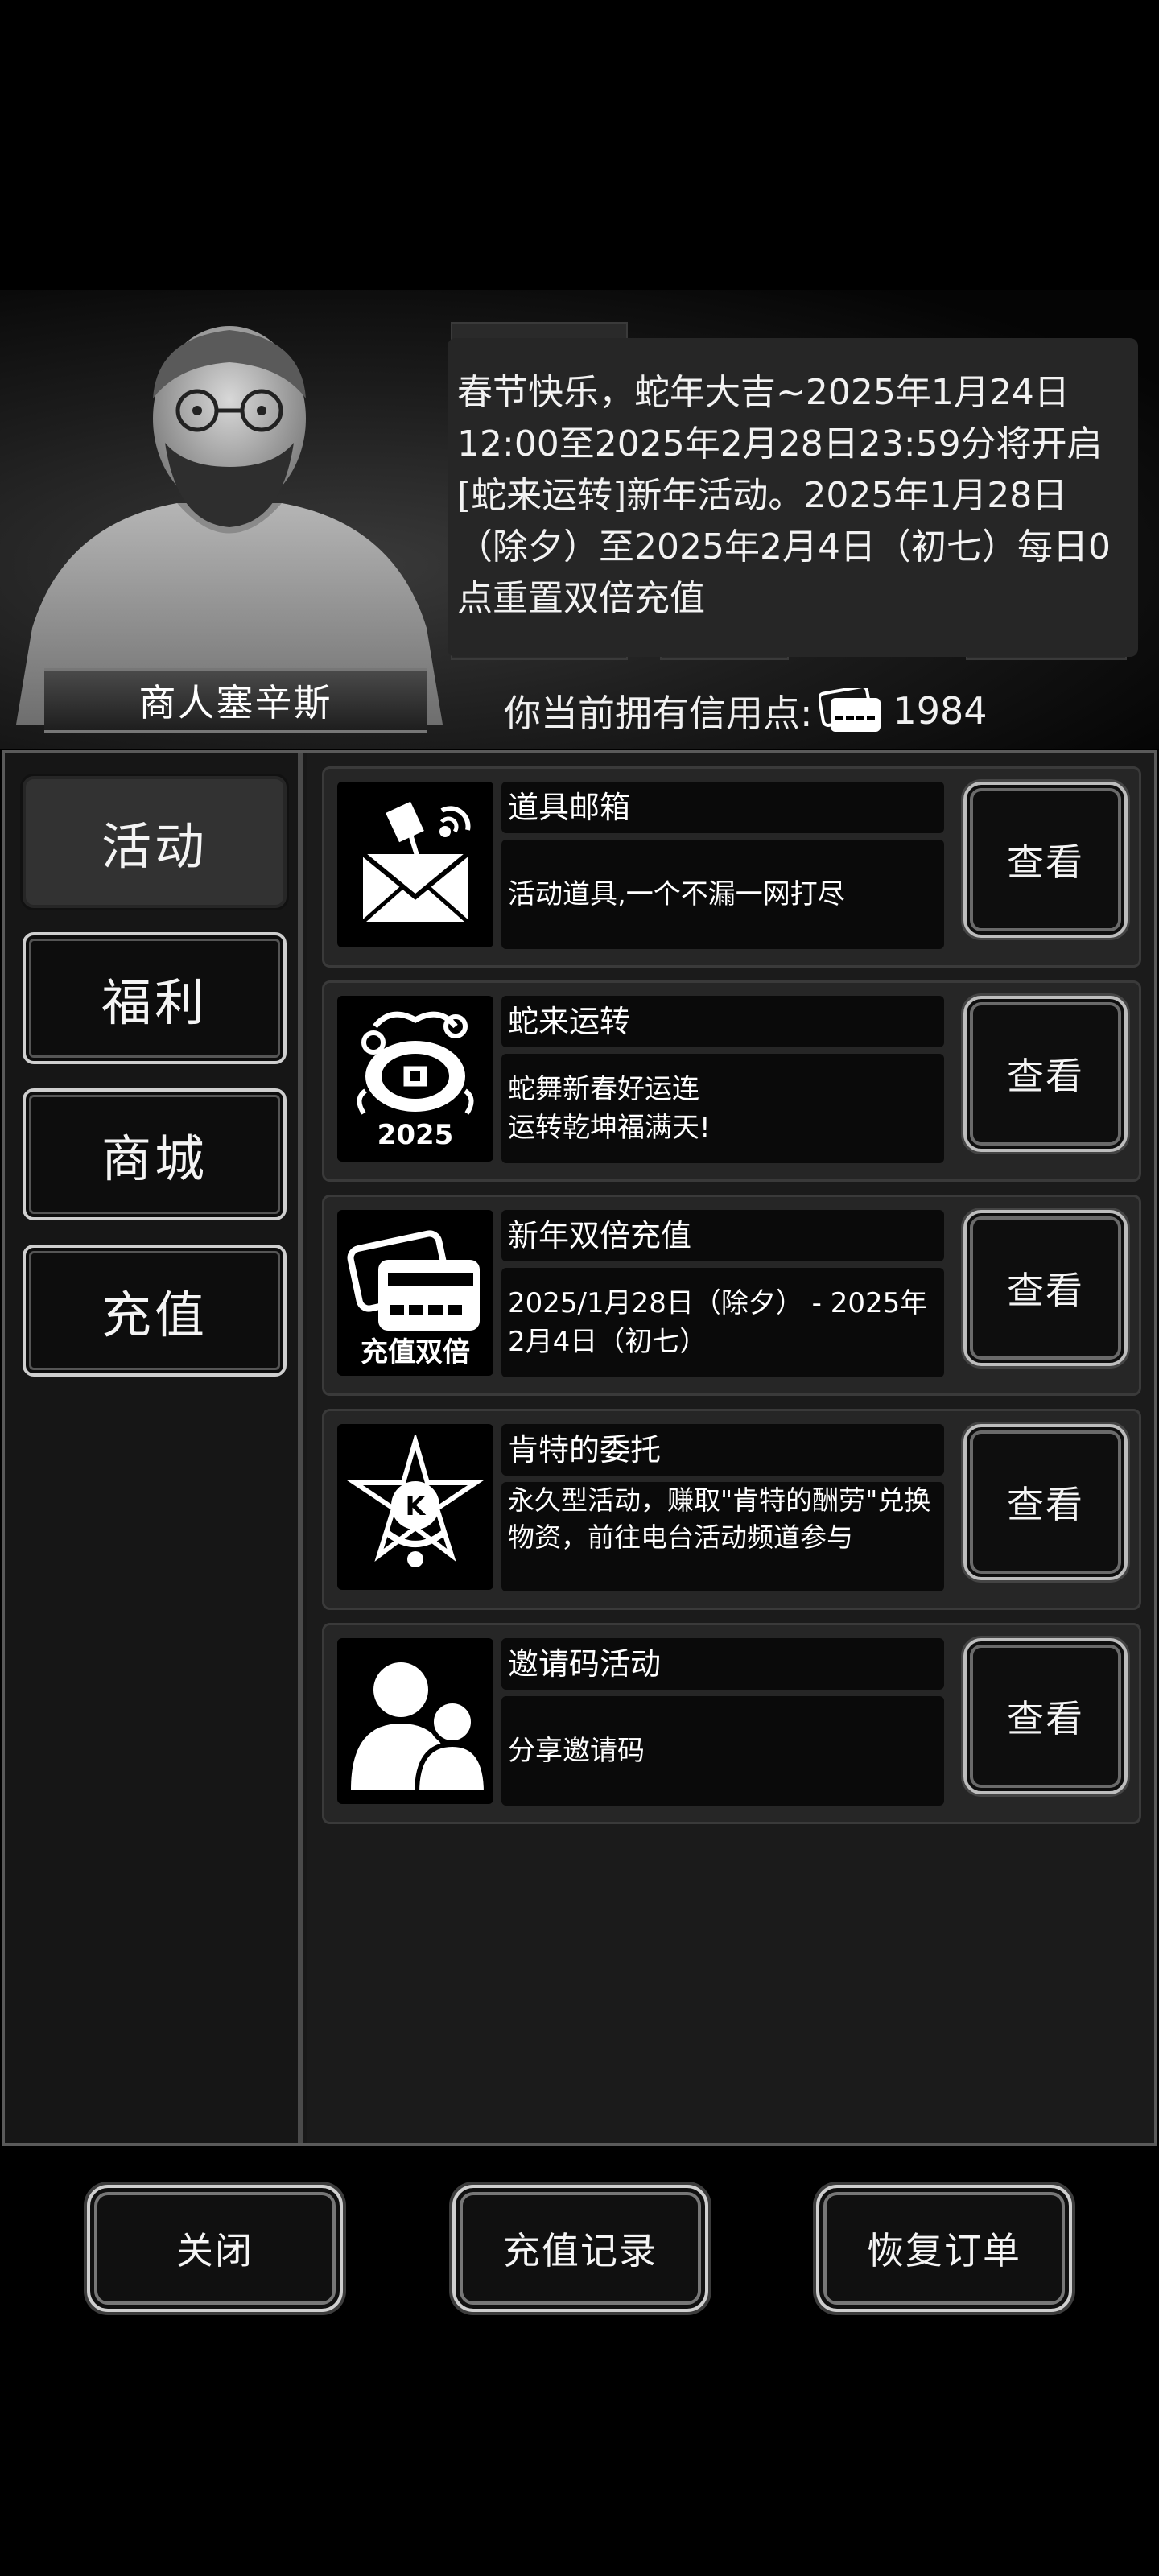 This screenshot has height=2576, width=1159. I want to click on svg-text: 2025, so click(415, 1135).